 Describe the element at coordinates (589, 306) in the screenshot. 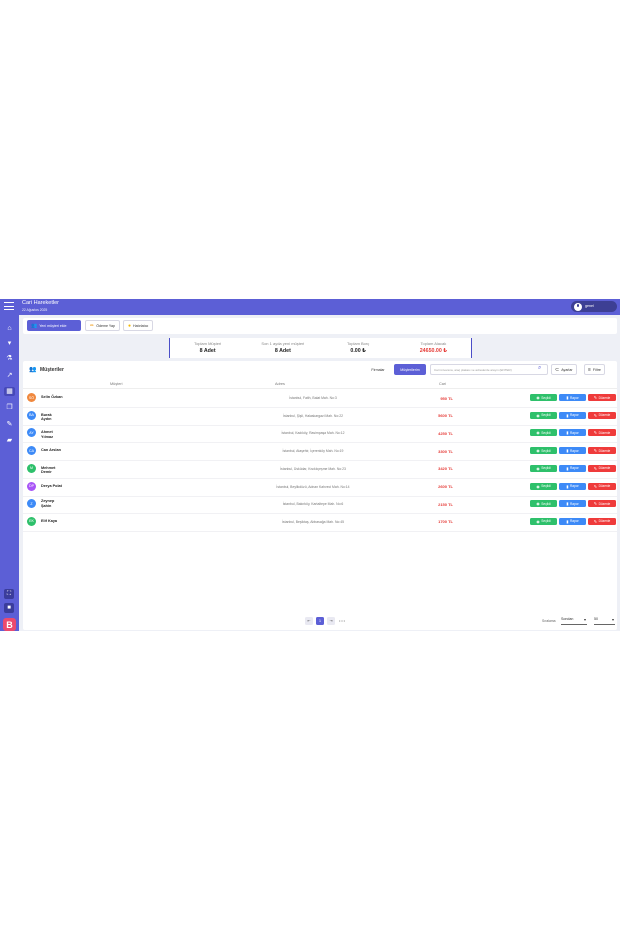

I see `username: genel` at that location.